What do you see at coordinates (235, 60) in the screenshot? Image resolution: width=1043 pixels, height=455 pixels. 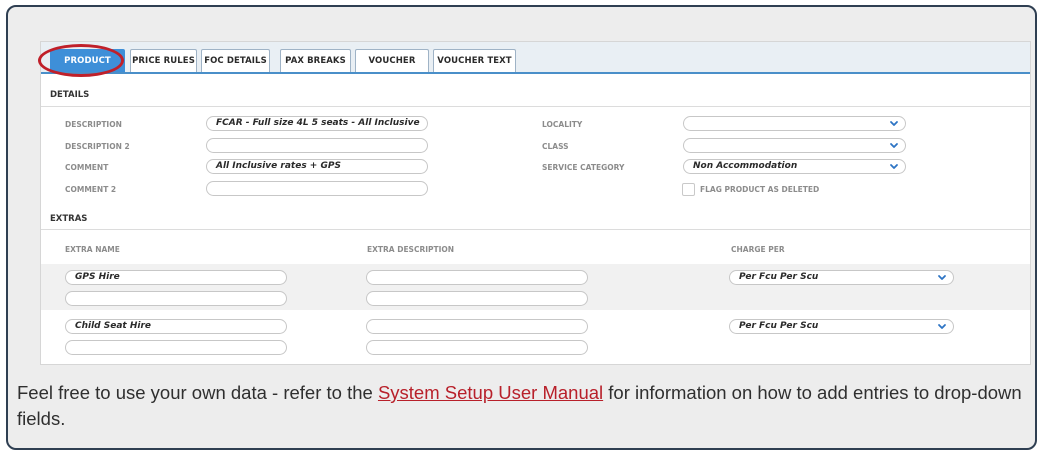 I see `tab-foc-details: FOC DETAILS` at bounding box center [235, 60].